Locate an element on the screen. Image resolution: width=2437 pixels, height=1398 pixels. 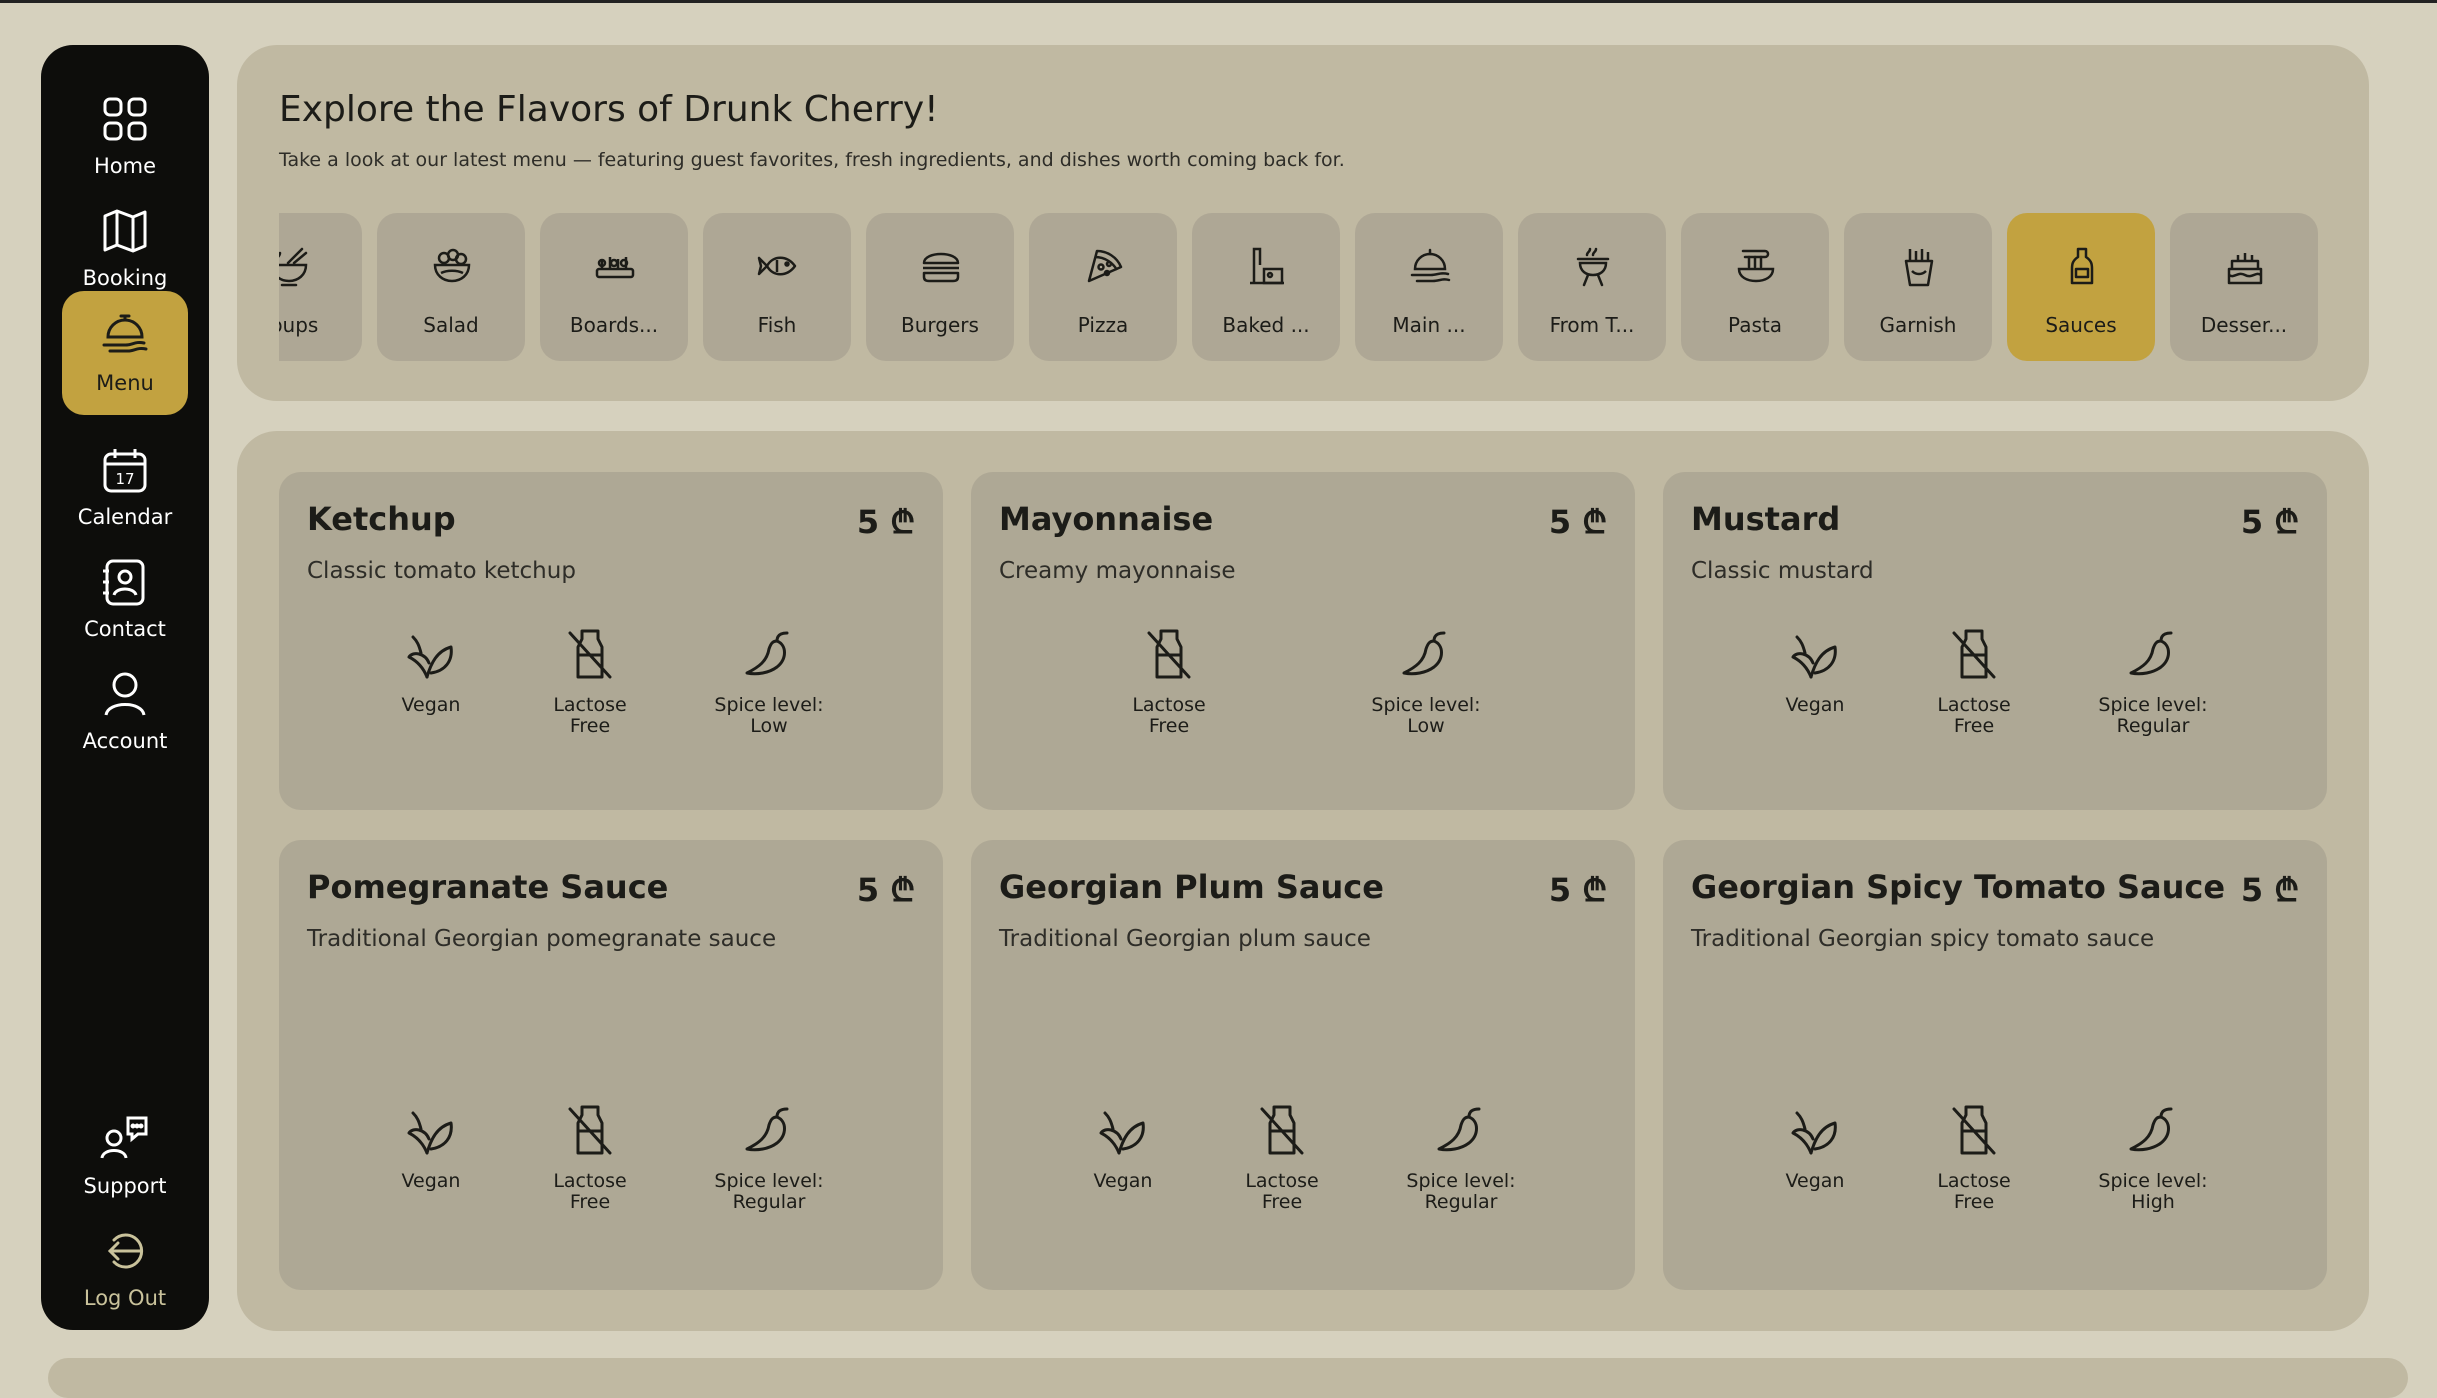
category-burgers: Burgers is located at coordinates (940, 287).